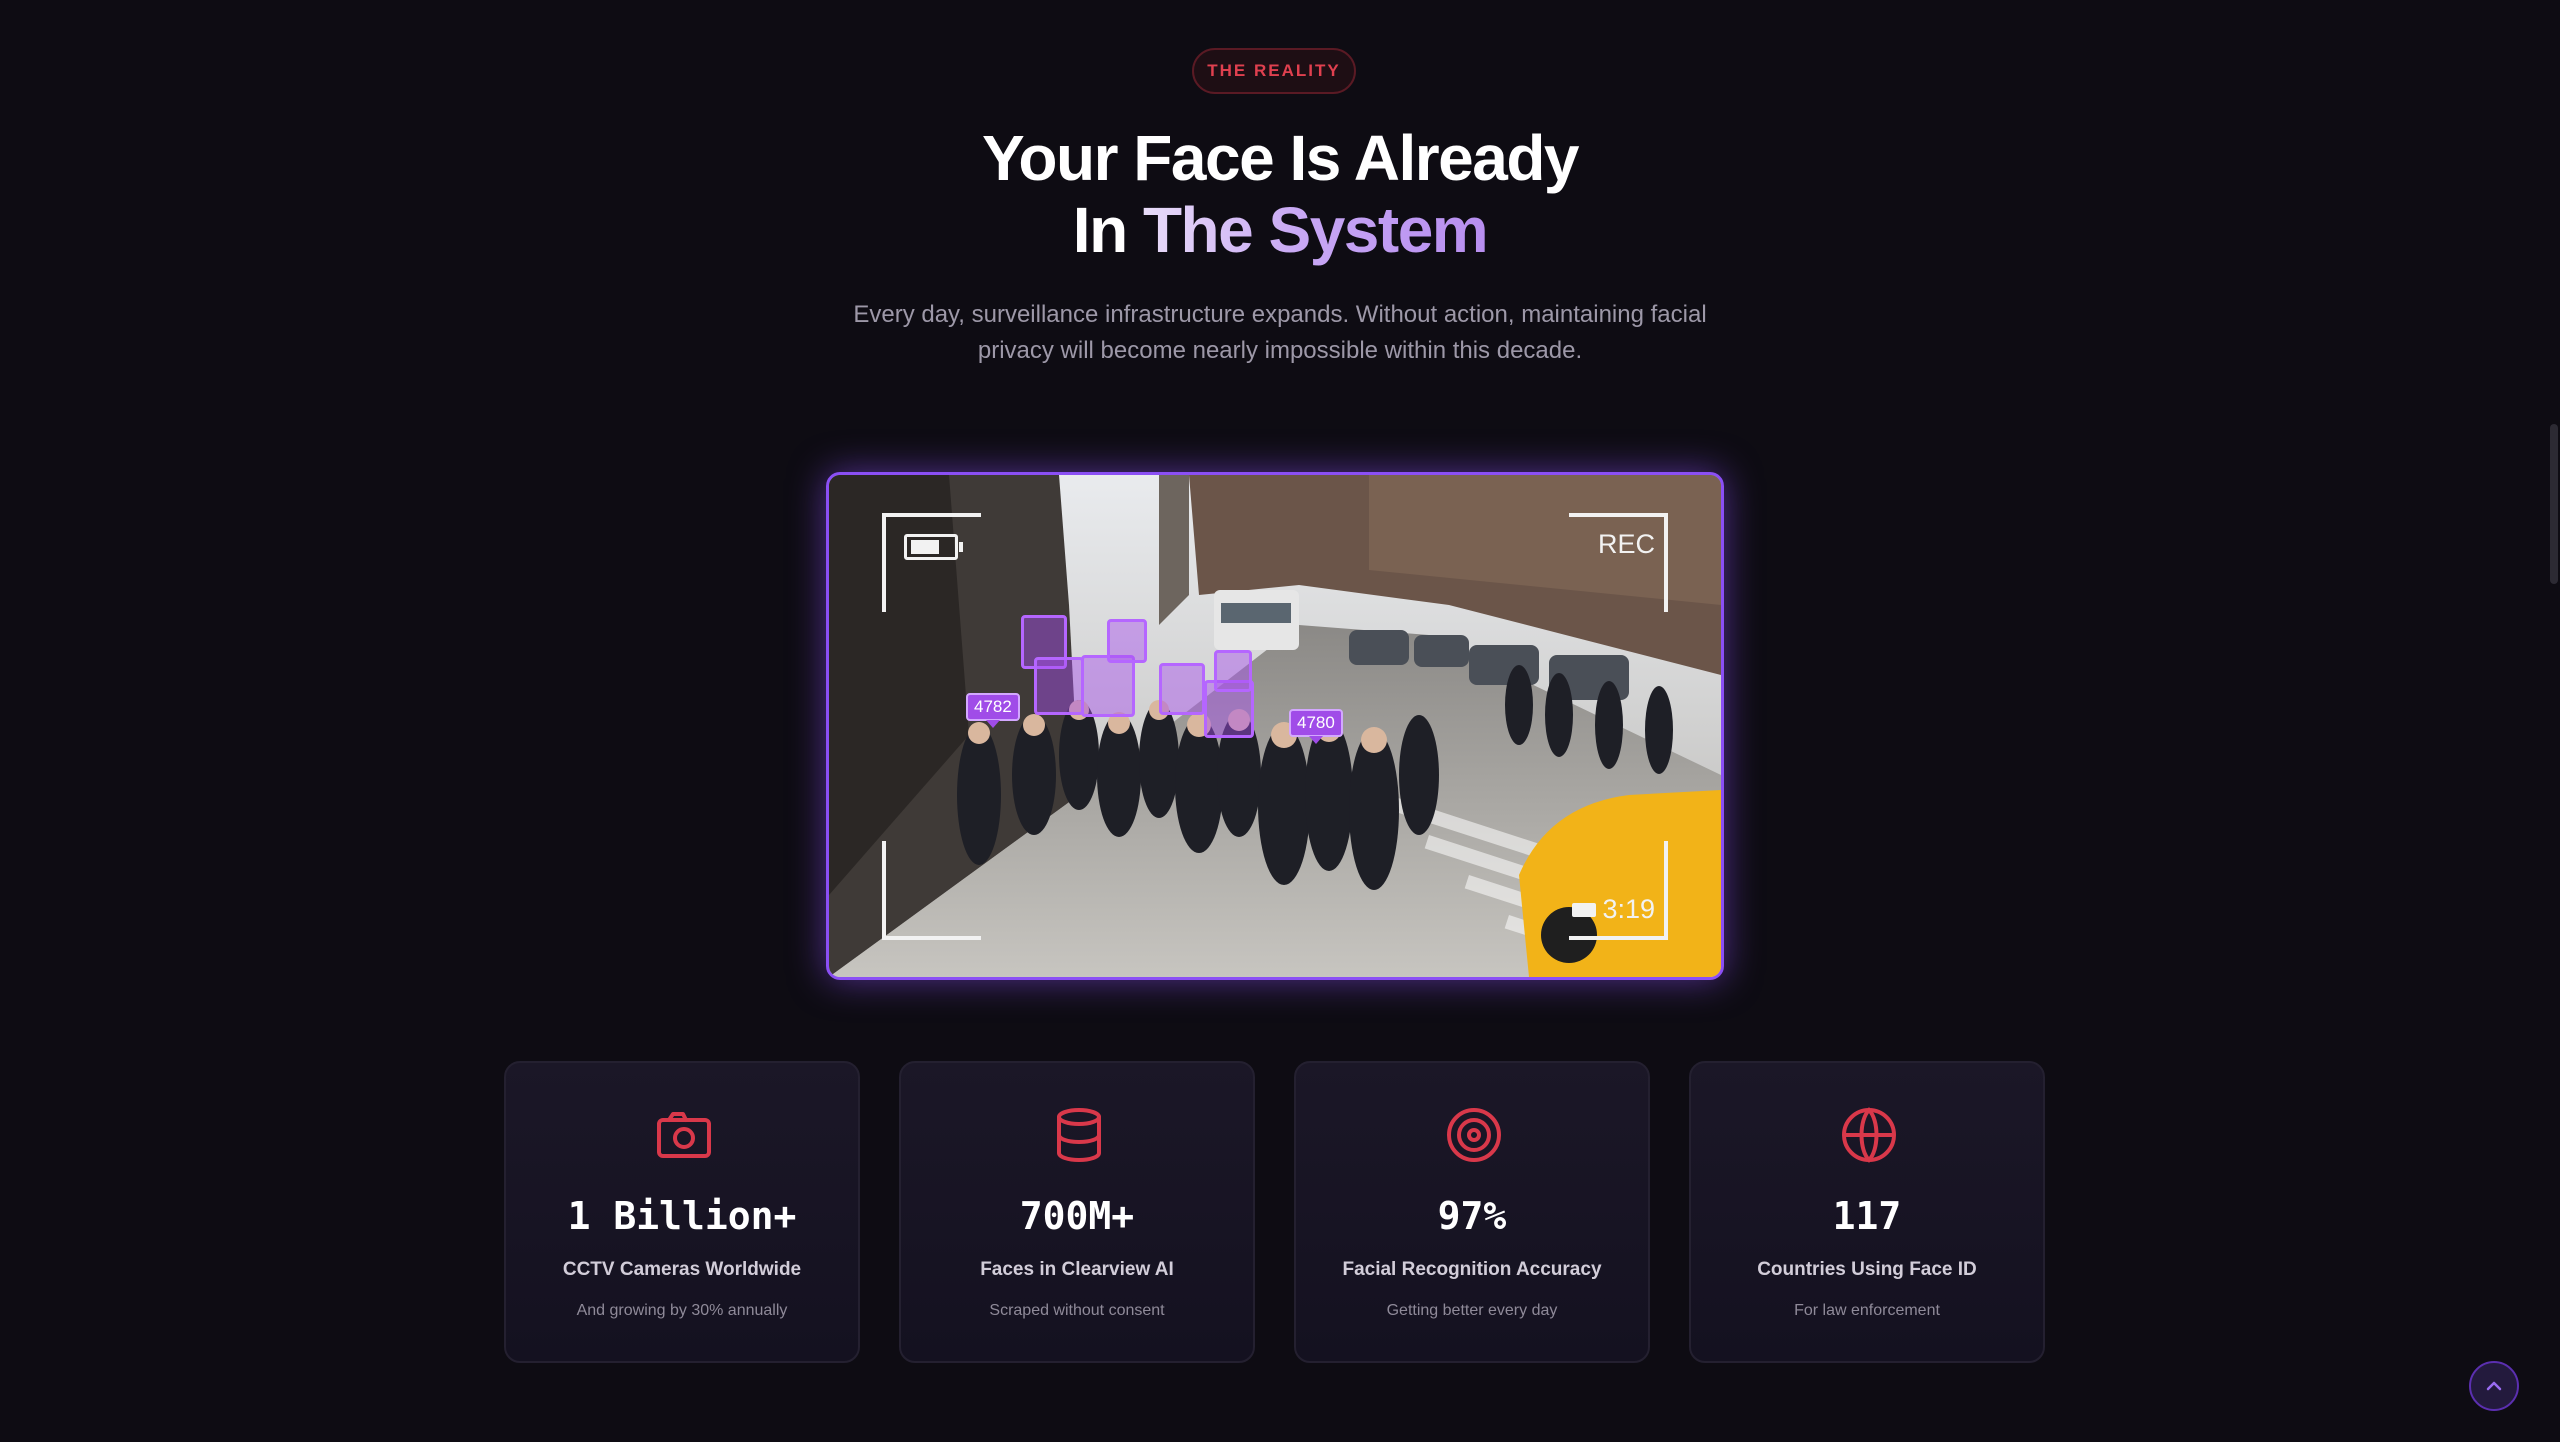 The height and width of the screenshot is (1442, 2560). I want to click on stat-note: For law enforcement, so click(1867, 1310).